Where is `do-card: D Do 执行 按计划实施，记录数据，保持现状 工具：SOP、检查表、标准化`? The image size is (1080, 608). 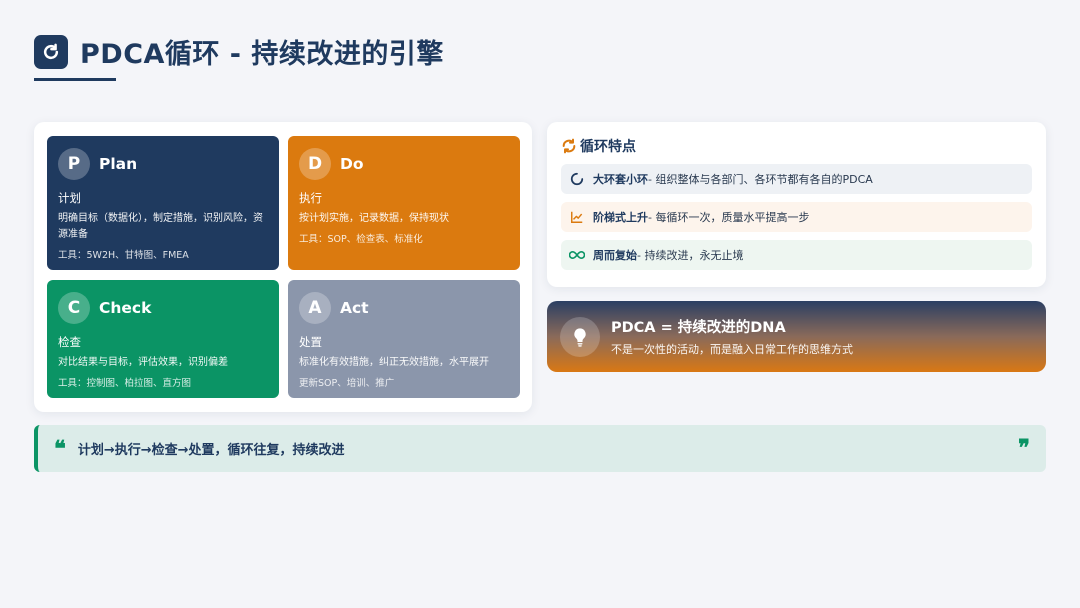
do-card: D Do 执行 按计划实施，记录数据，保持现状 工具：SOP、检查表、标准化 is located at coordinates (404, 203).